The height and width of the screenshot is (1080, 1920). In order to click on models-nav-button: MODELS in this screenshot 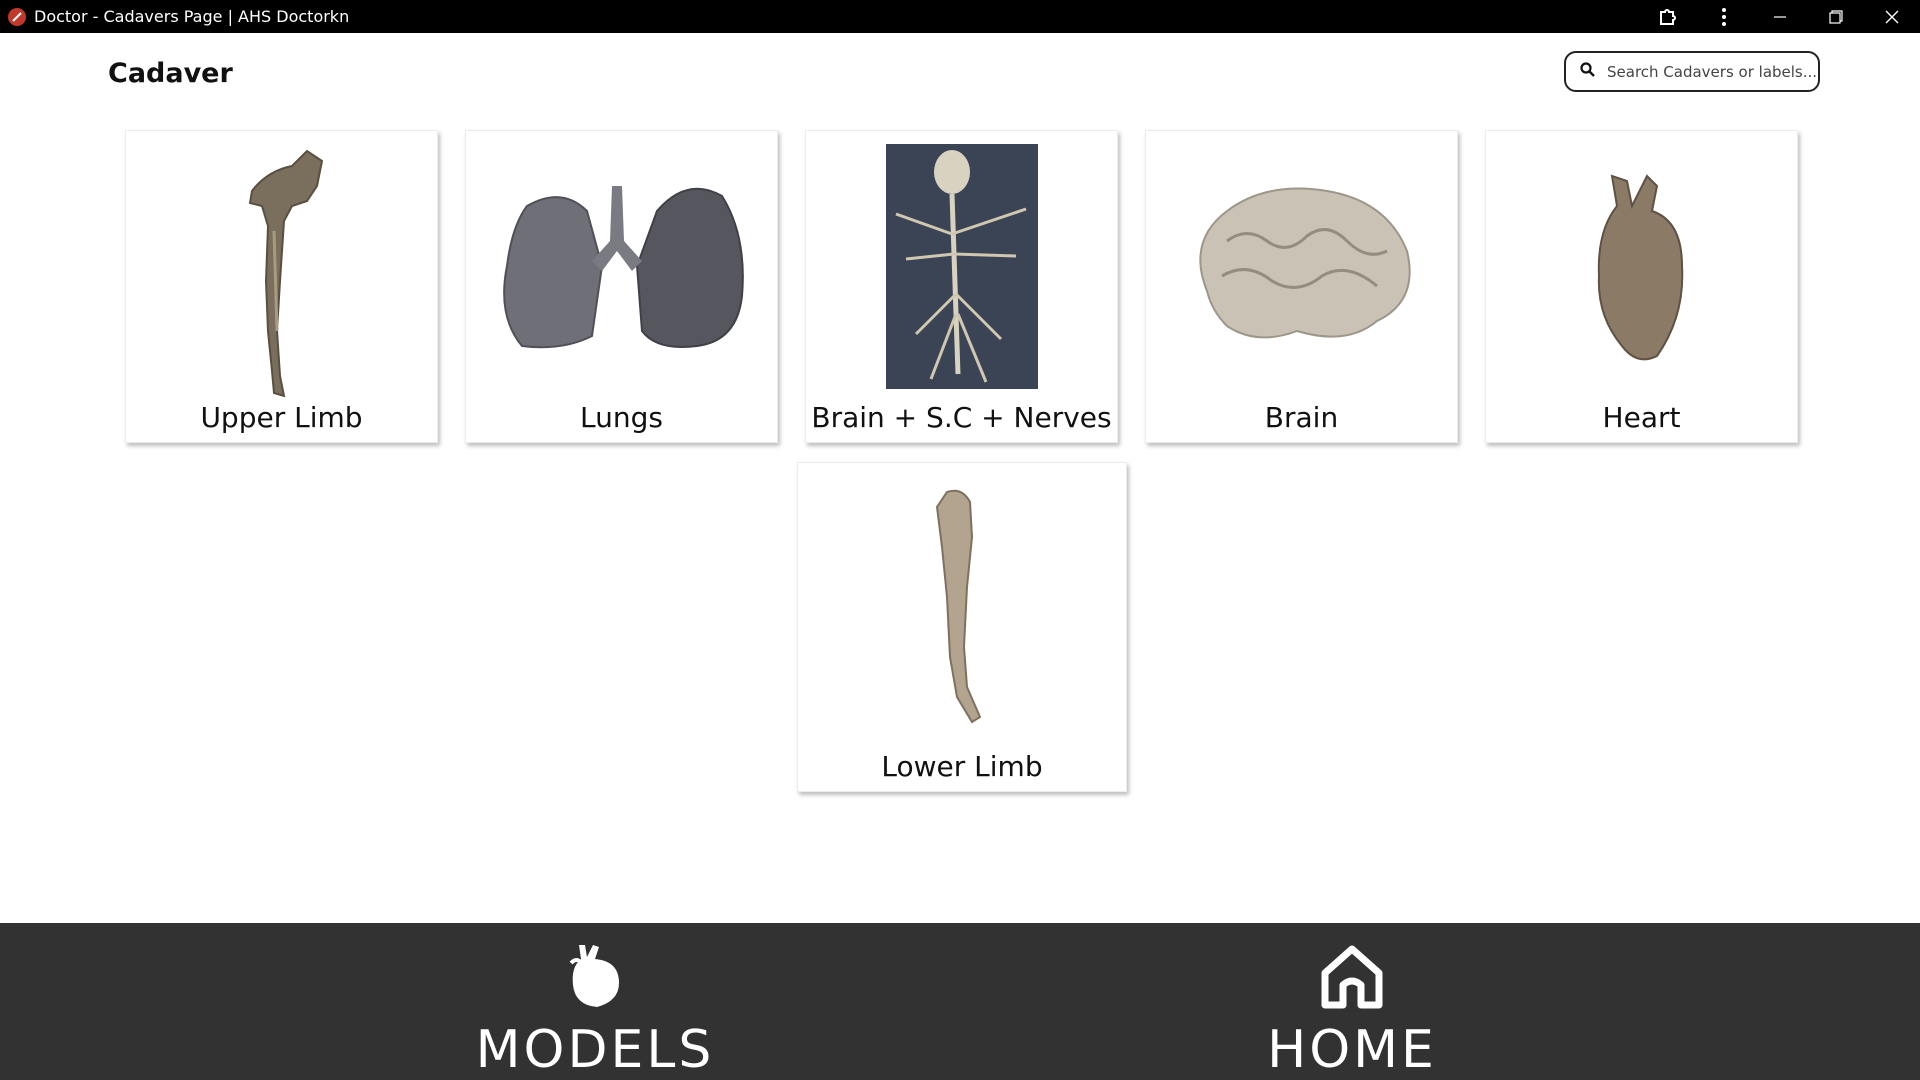, I will do `click(593, 1001)`.